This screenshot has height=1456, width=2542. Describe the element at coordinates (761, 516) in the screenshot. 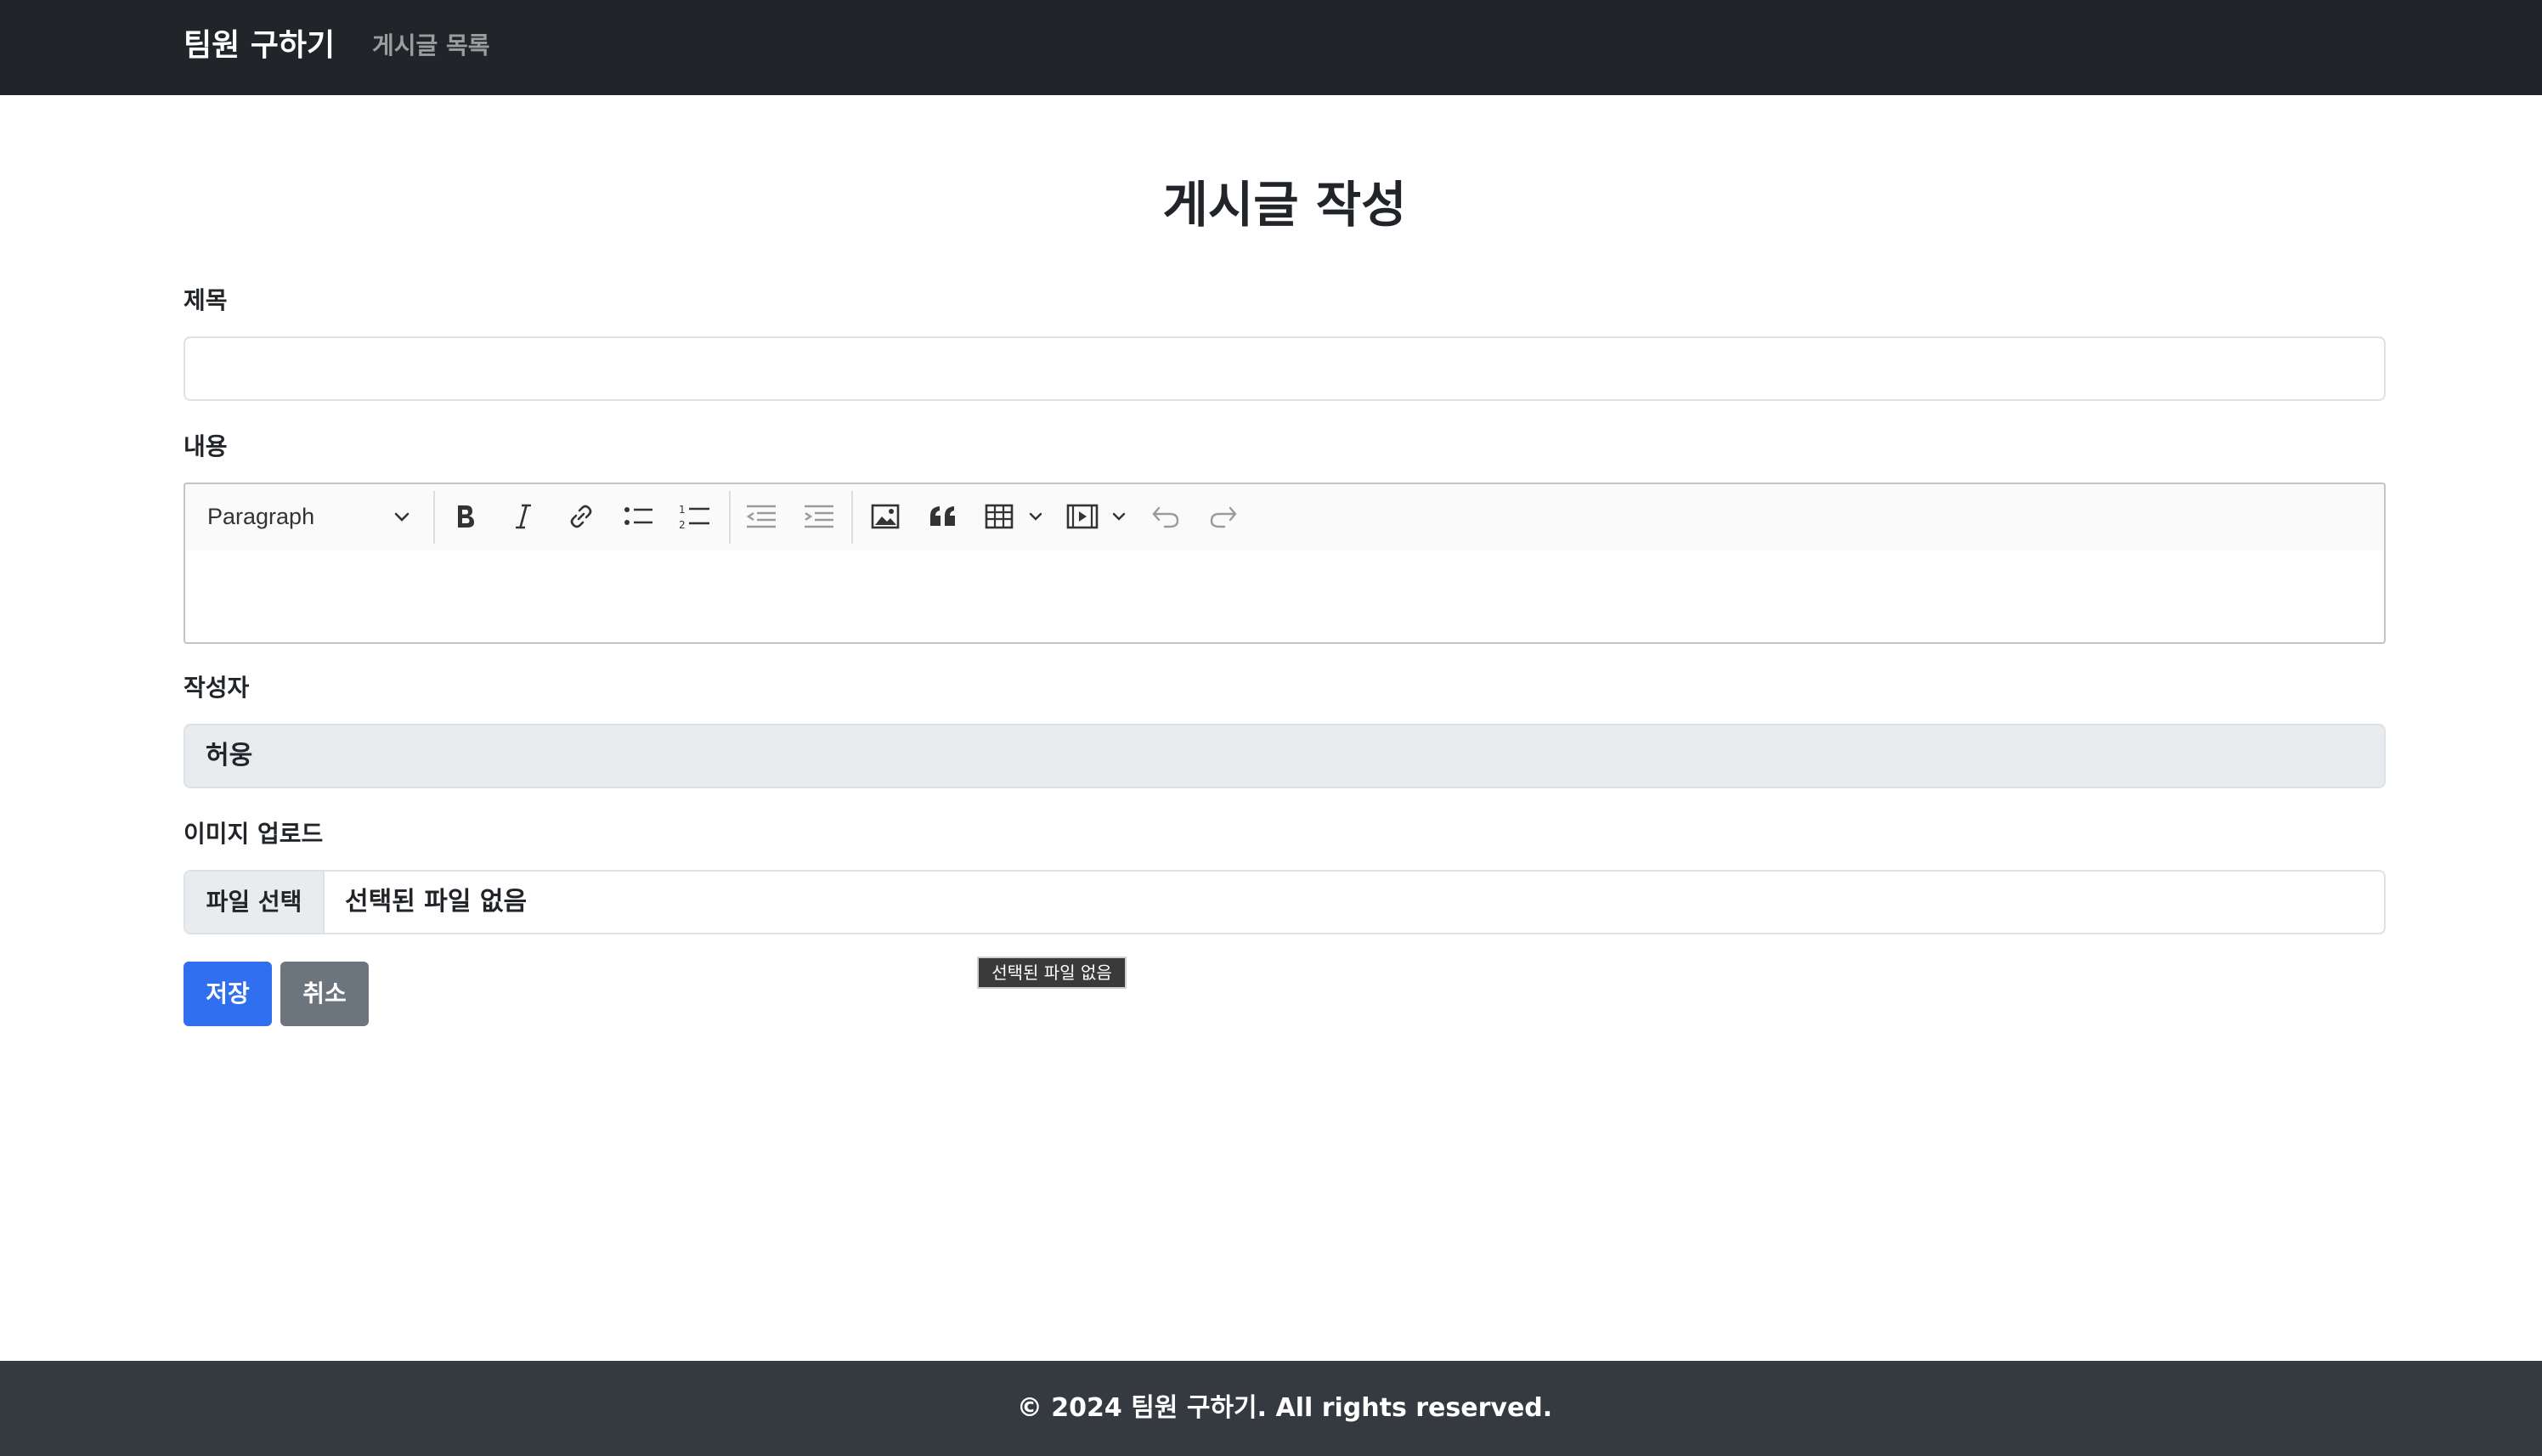

I see `outdent-icon` at that location.